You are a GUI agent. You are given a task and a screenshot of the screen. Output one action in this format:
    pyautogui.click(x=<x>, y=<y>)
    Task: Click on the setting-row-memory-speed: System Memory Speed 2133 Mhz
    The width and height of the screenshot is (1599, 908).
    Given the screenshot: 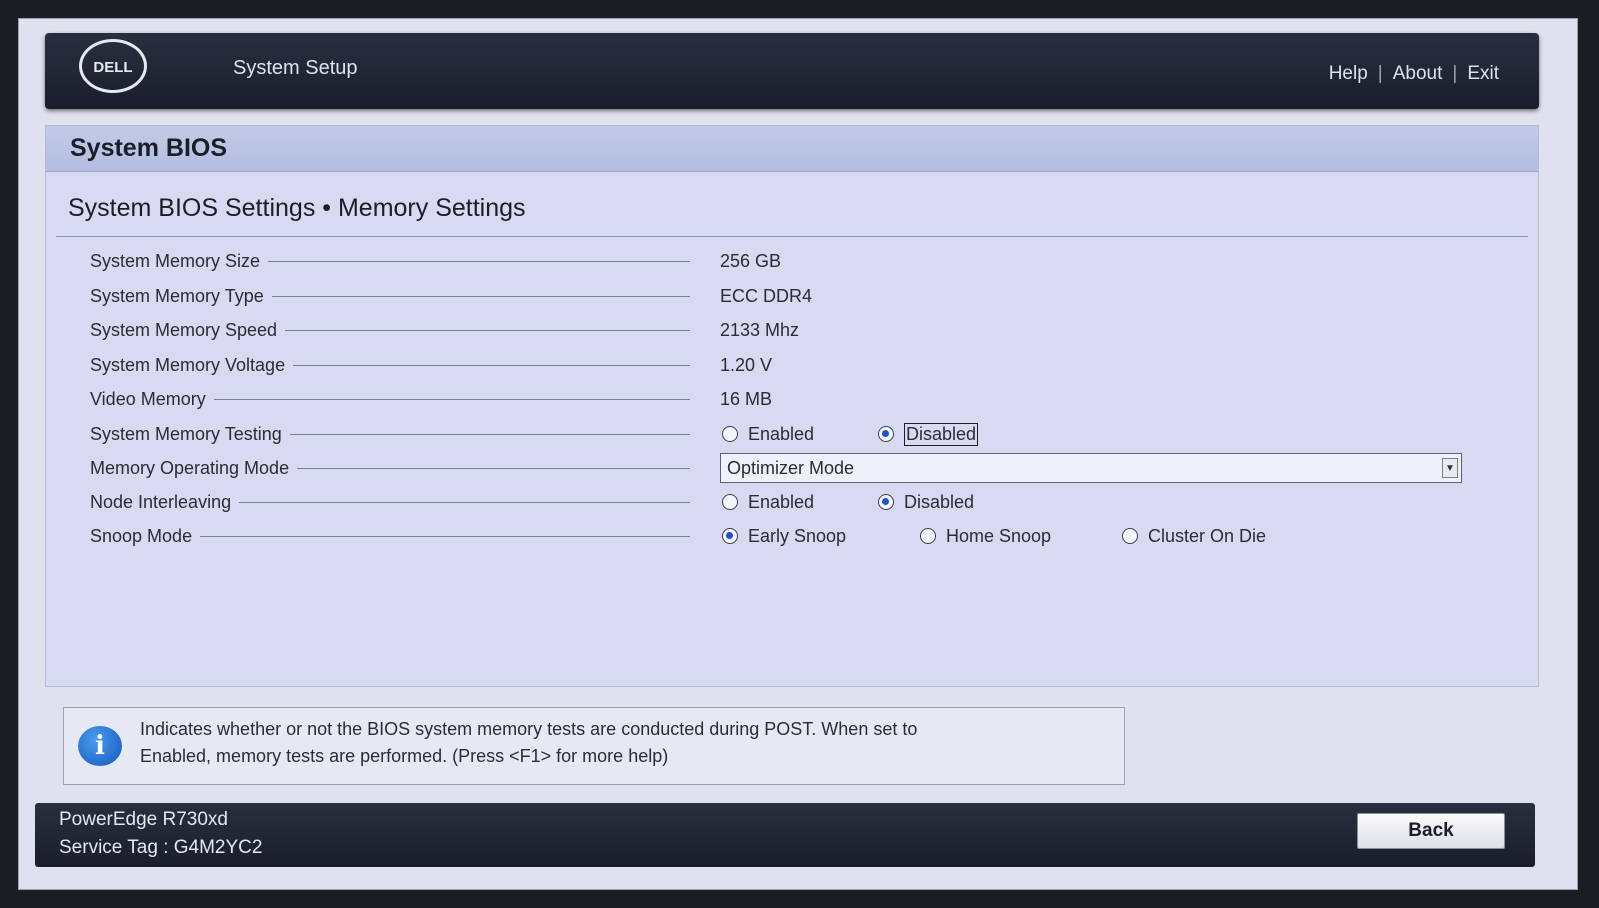 What is the action you would take?
    pyautogui.click(x=790, y=330)
    